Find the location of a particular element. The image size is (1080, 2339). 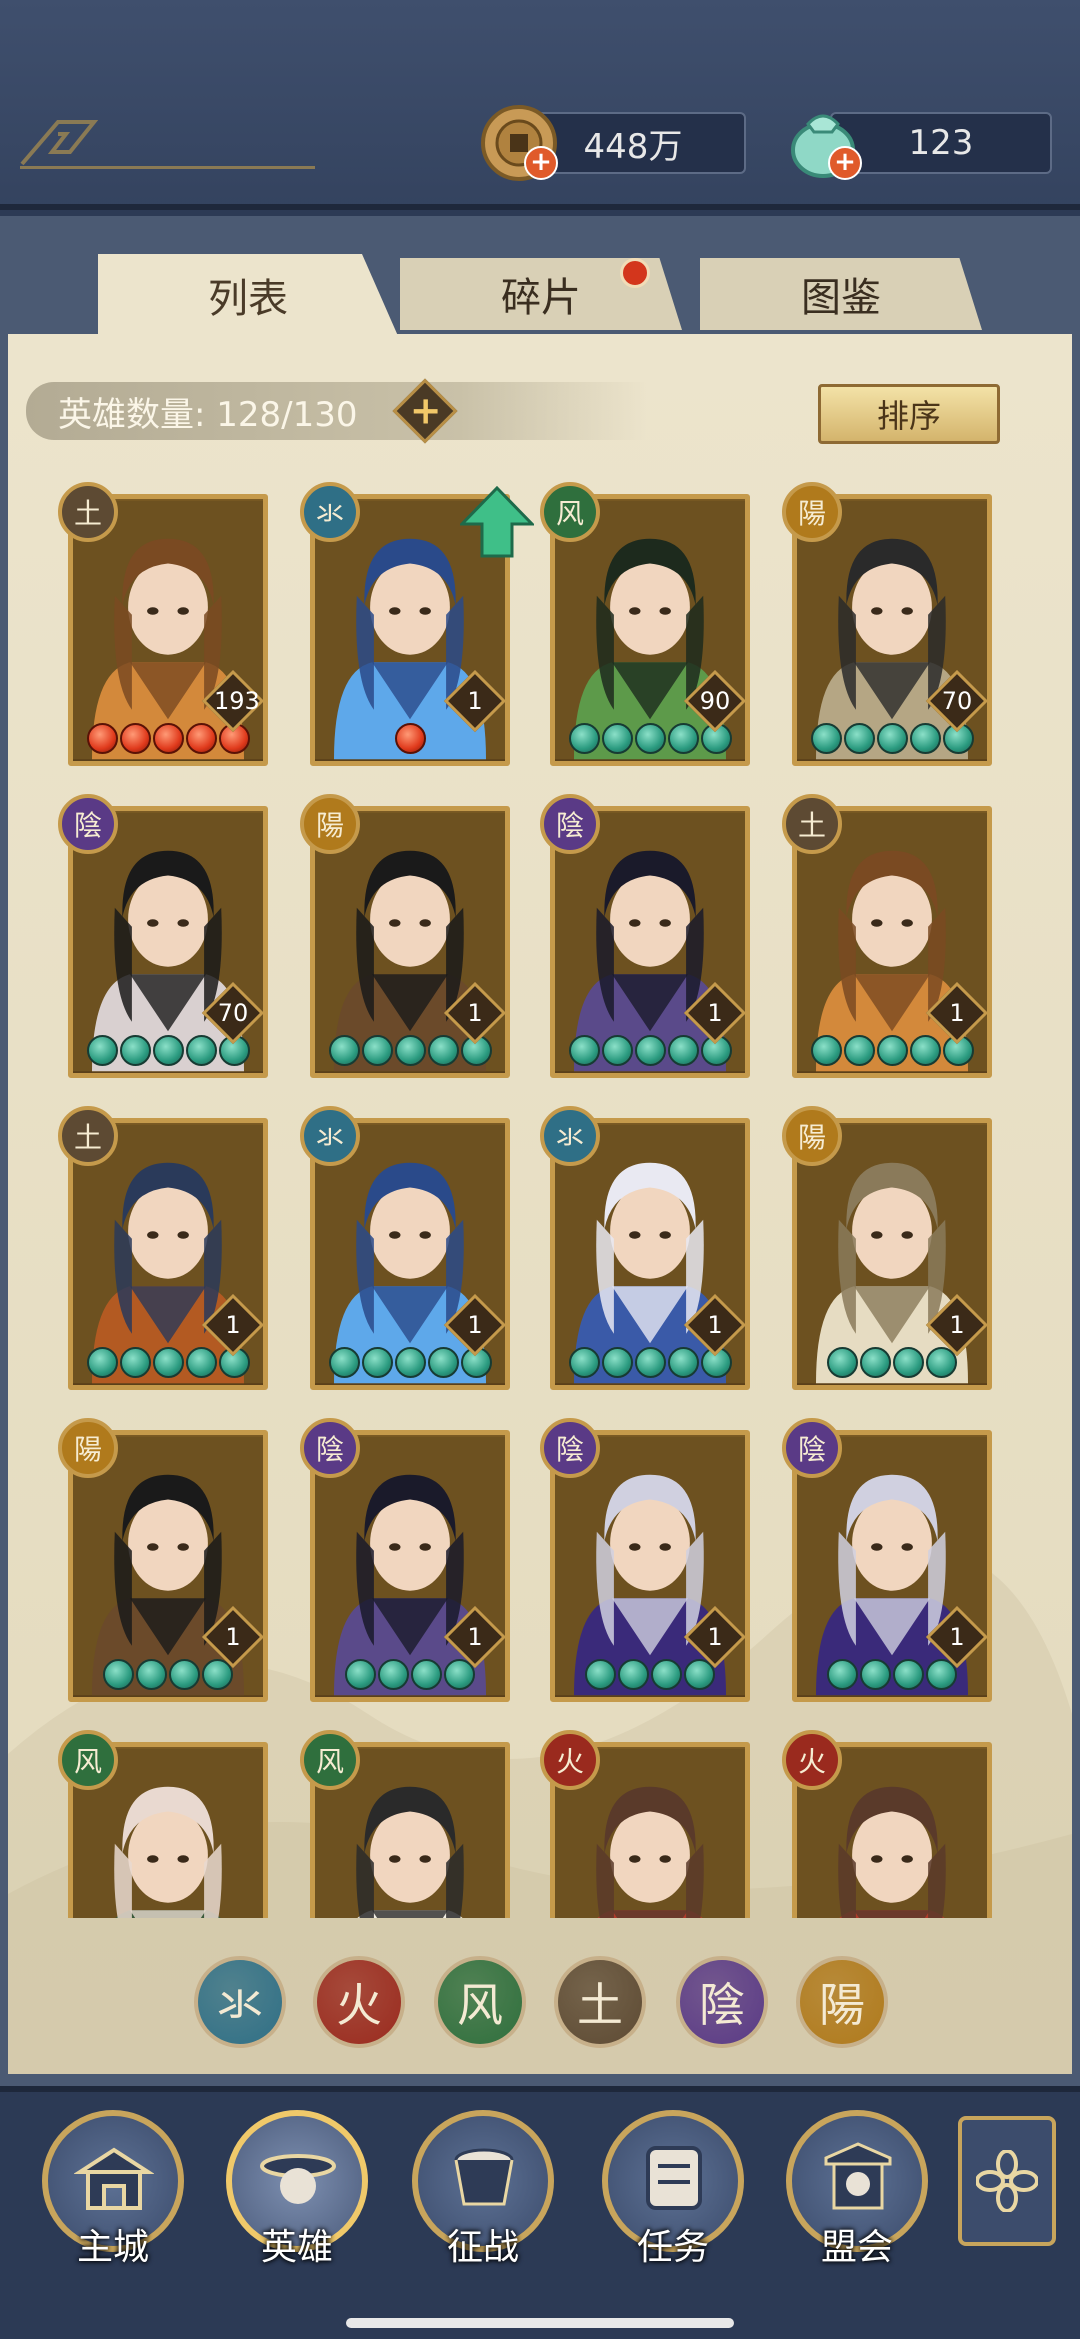

battle-drum-icon is located at coordinates (484, 2177).